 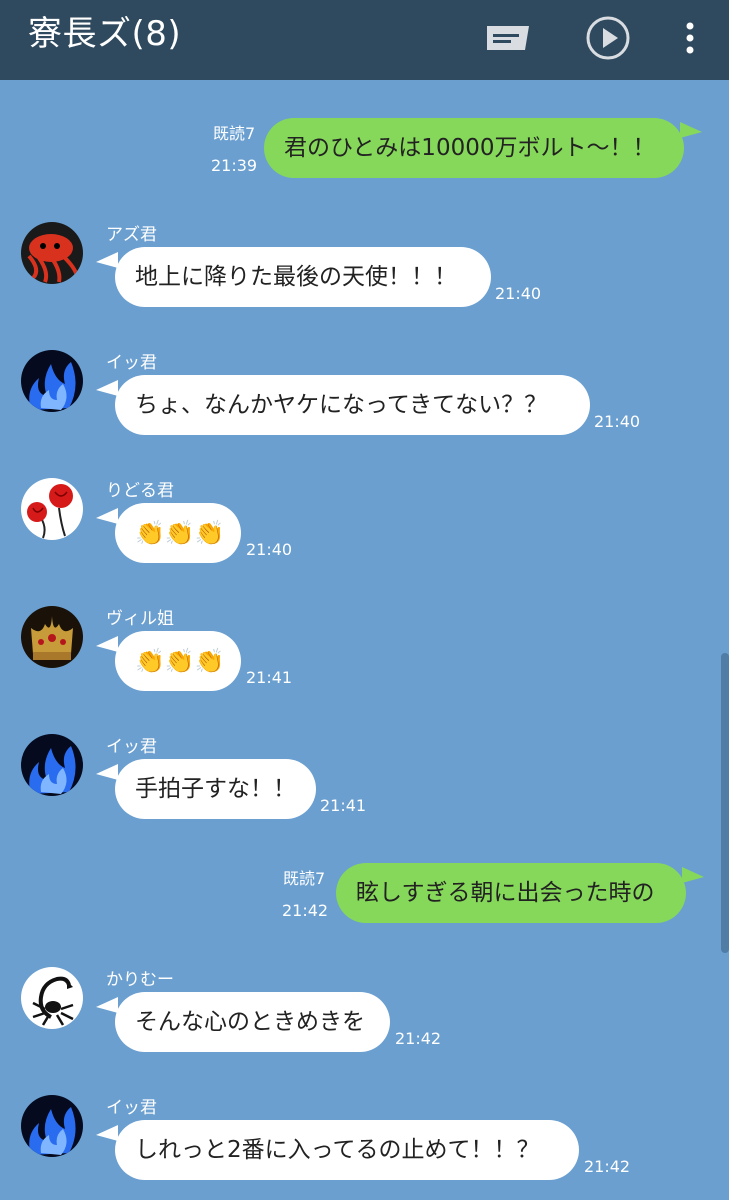 I want to click on message-row-incoming: イッ君 手拍子すな！！ 21:41, so click(x=364, y=779).